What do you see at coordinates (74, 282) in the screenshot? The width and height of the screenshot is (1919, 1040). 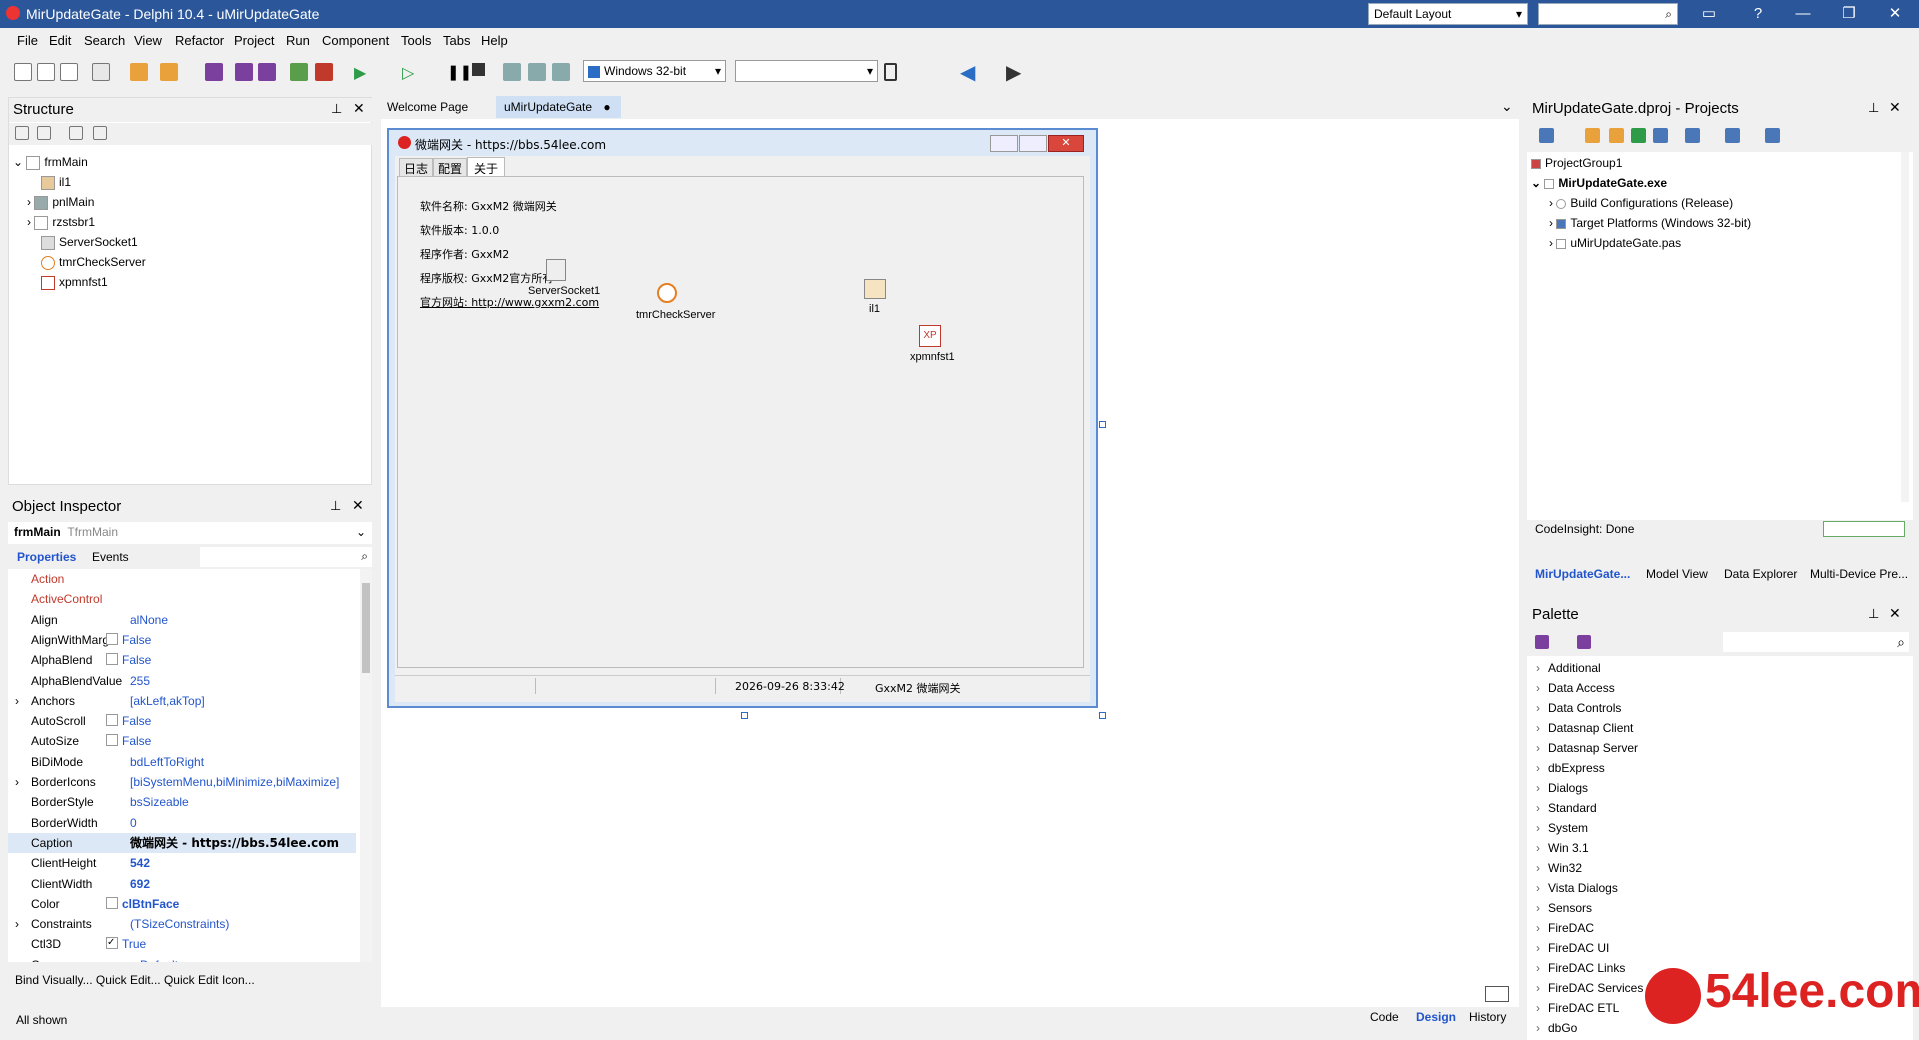 I see `tree-item: xpmnfst1` at bounding box center [74, 282].